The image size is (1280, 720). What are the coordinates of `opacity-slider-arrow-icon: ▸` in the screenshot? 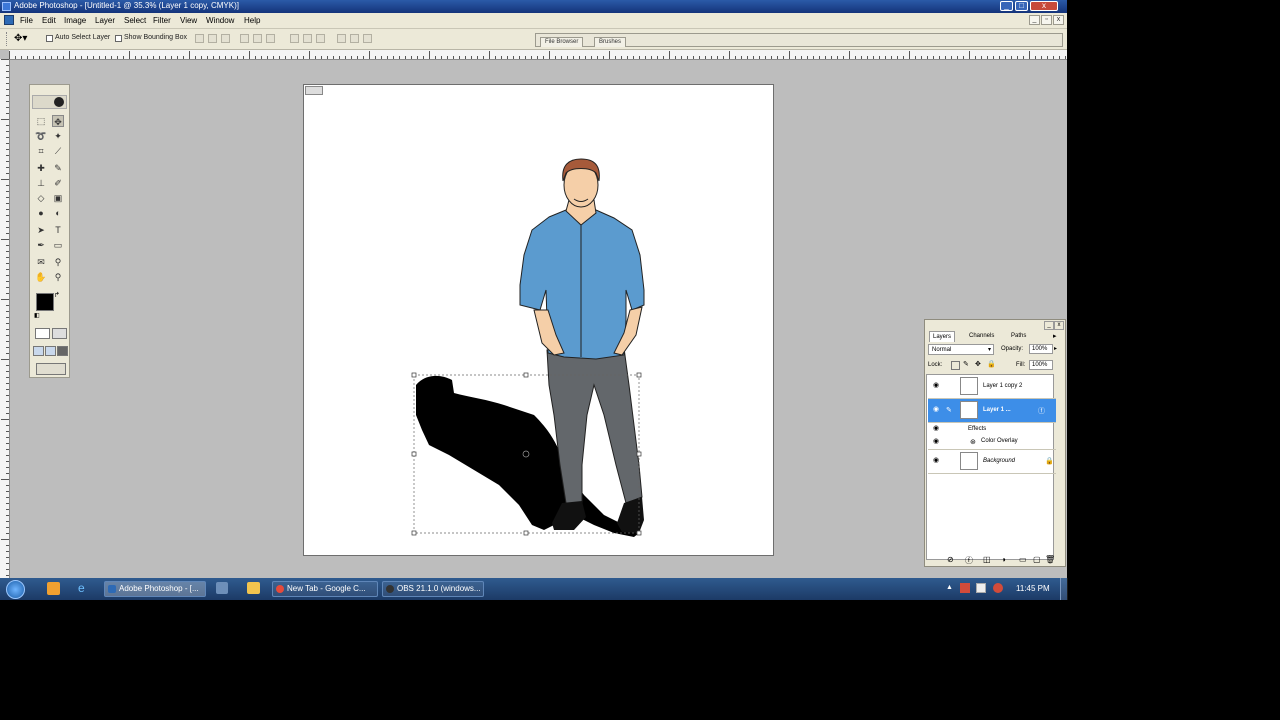 It's located at (1055, 348).